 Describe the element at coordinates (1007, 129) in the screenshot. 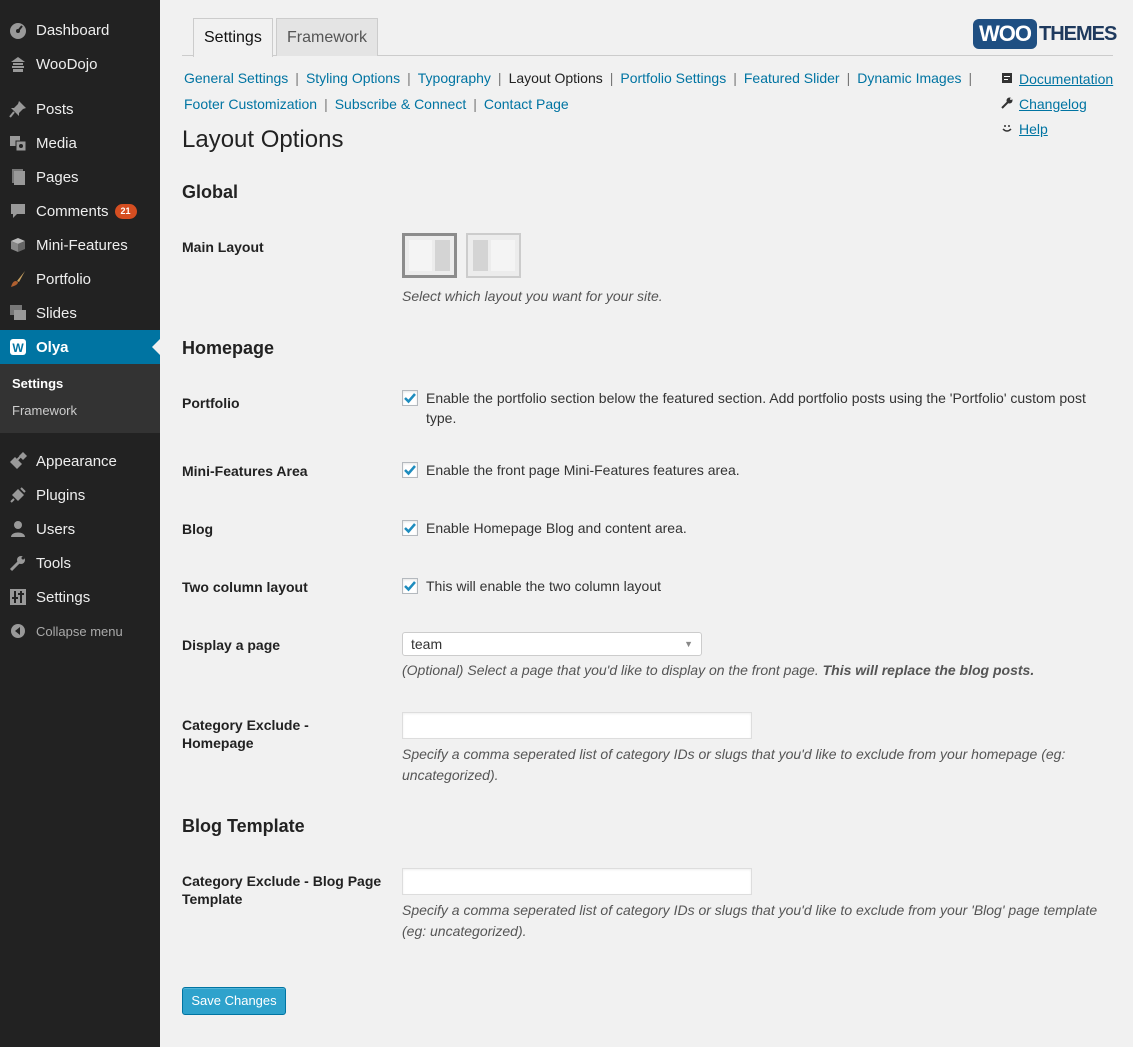

I see `smile-icon` at that location.